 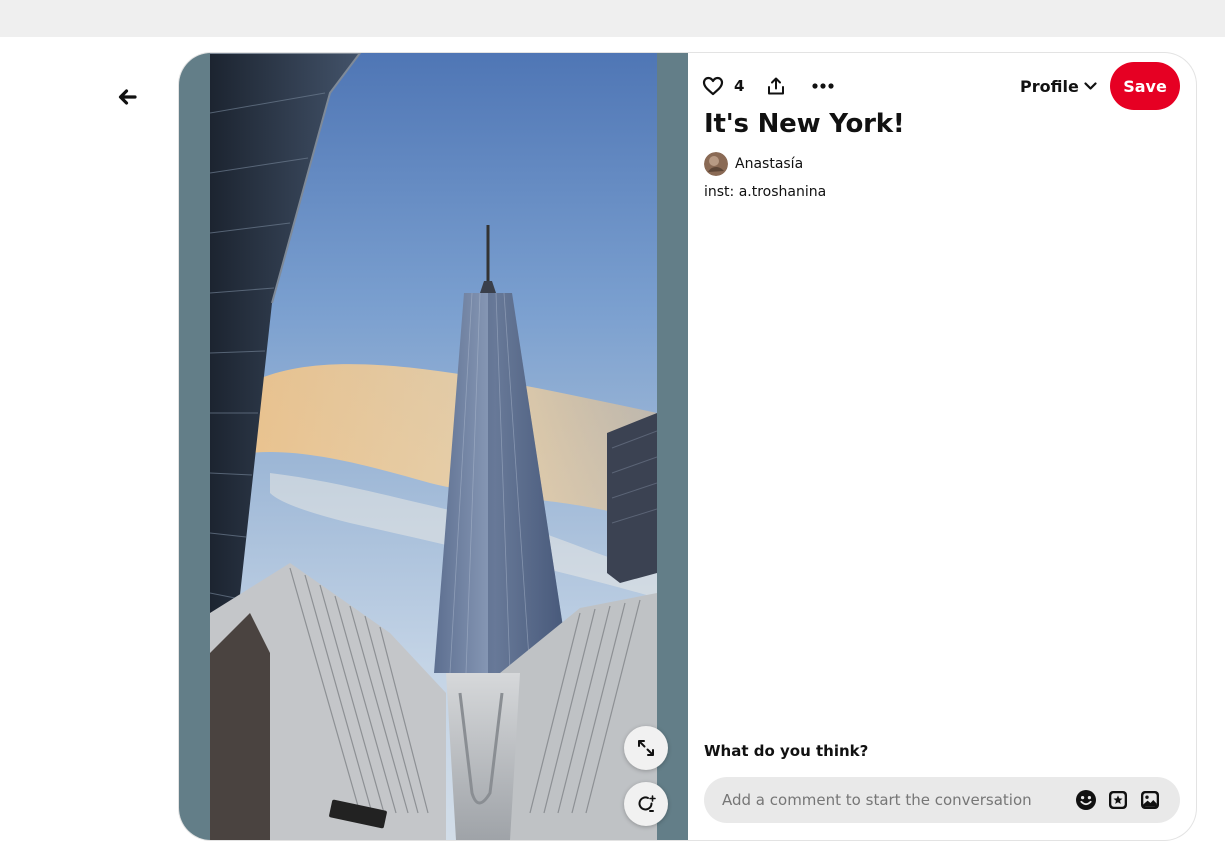 I want to click on expand-icon, so click(x=646, y=748).